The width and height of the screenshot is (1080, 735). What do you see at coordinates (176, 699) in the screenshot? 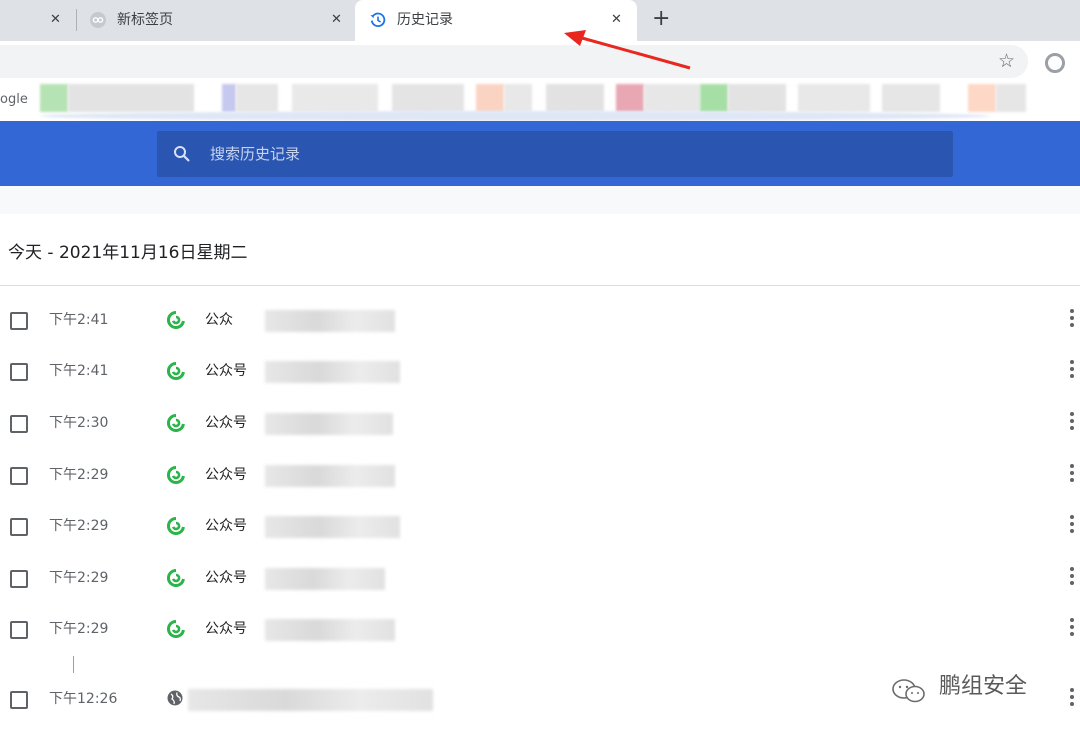
I see `globe-icon` at bounding box center [176, 699].